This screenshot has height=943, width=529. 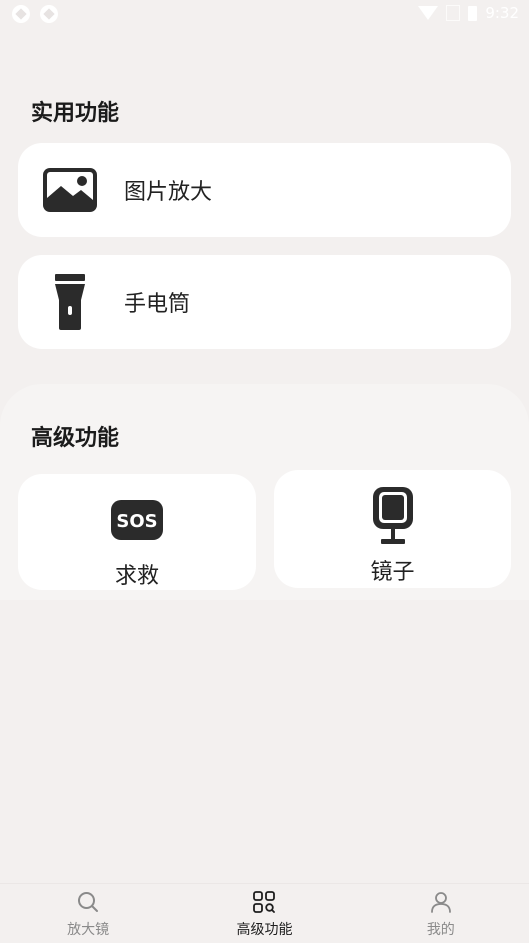 What do you see at coordinates (157, 304) in the screenshot?
I see `flashlight-label: 手电筒` at bounding box center [157, 304].